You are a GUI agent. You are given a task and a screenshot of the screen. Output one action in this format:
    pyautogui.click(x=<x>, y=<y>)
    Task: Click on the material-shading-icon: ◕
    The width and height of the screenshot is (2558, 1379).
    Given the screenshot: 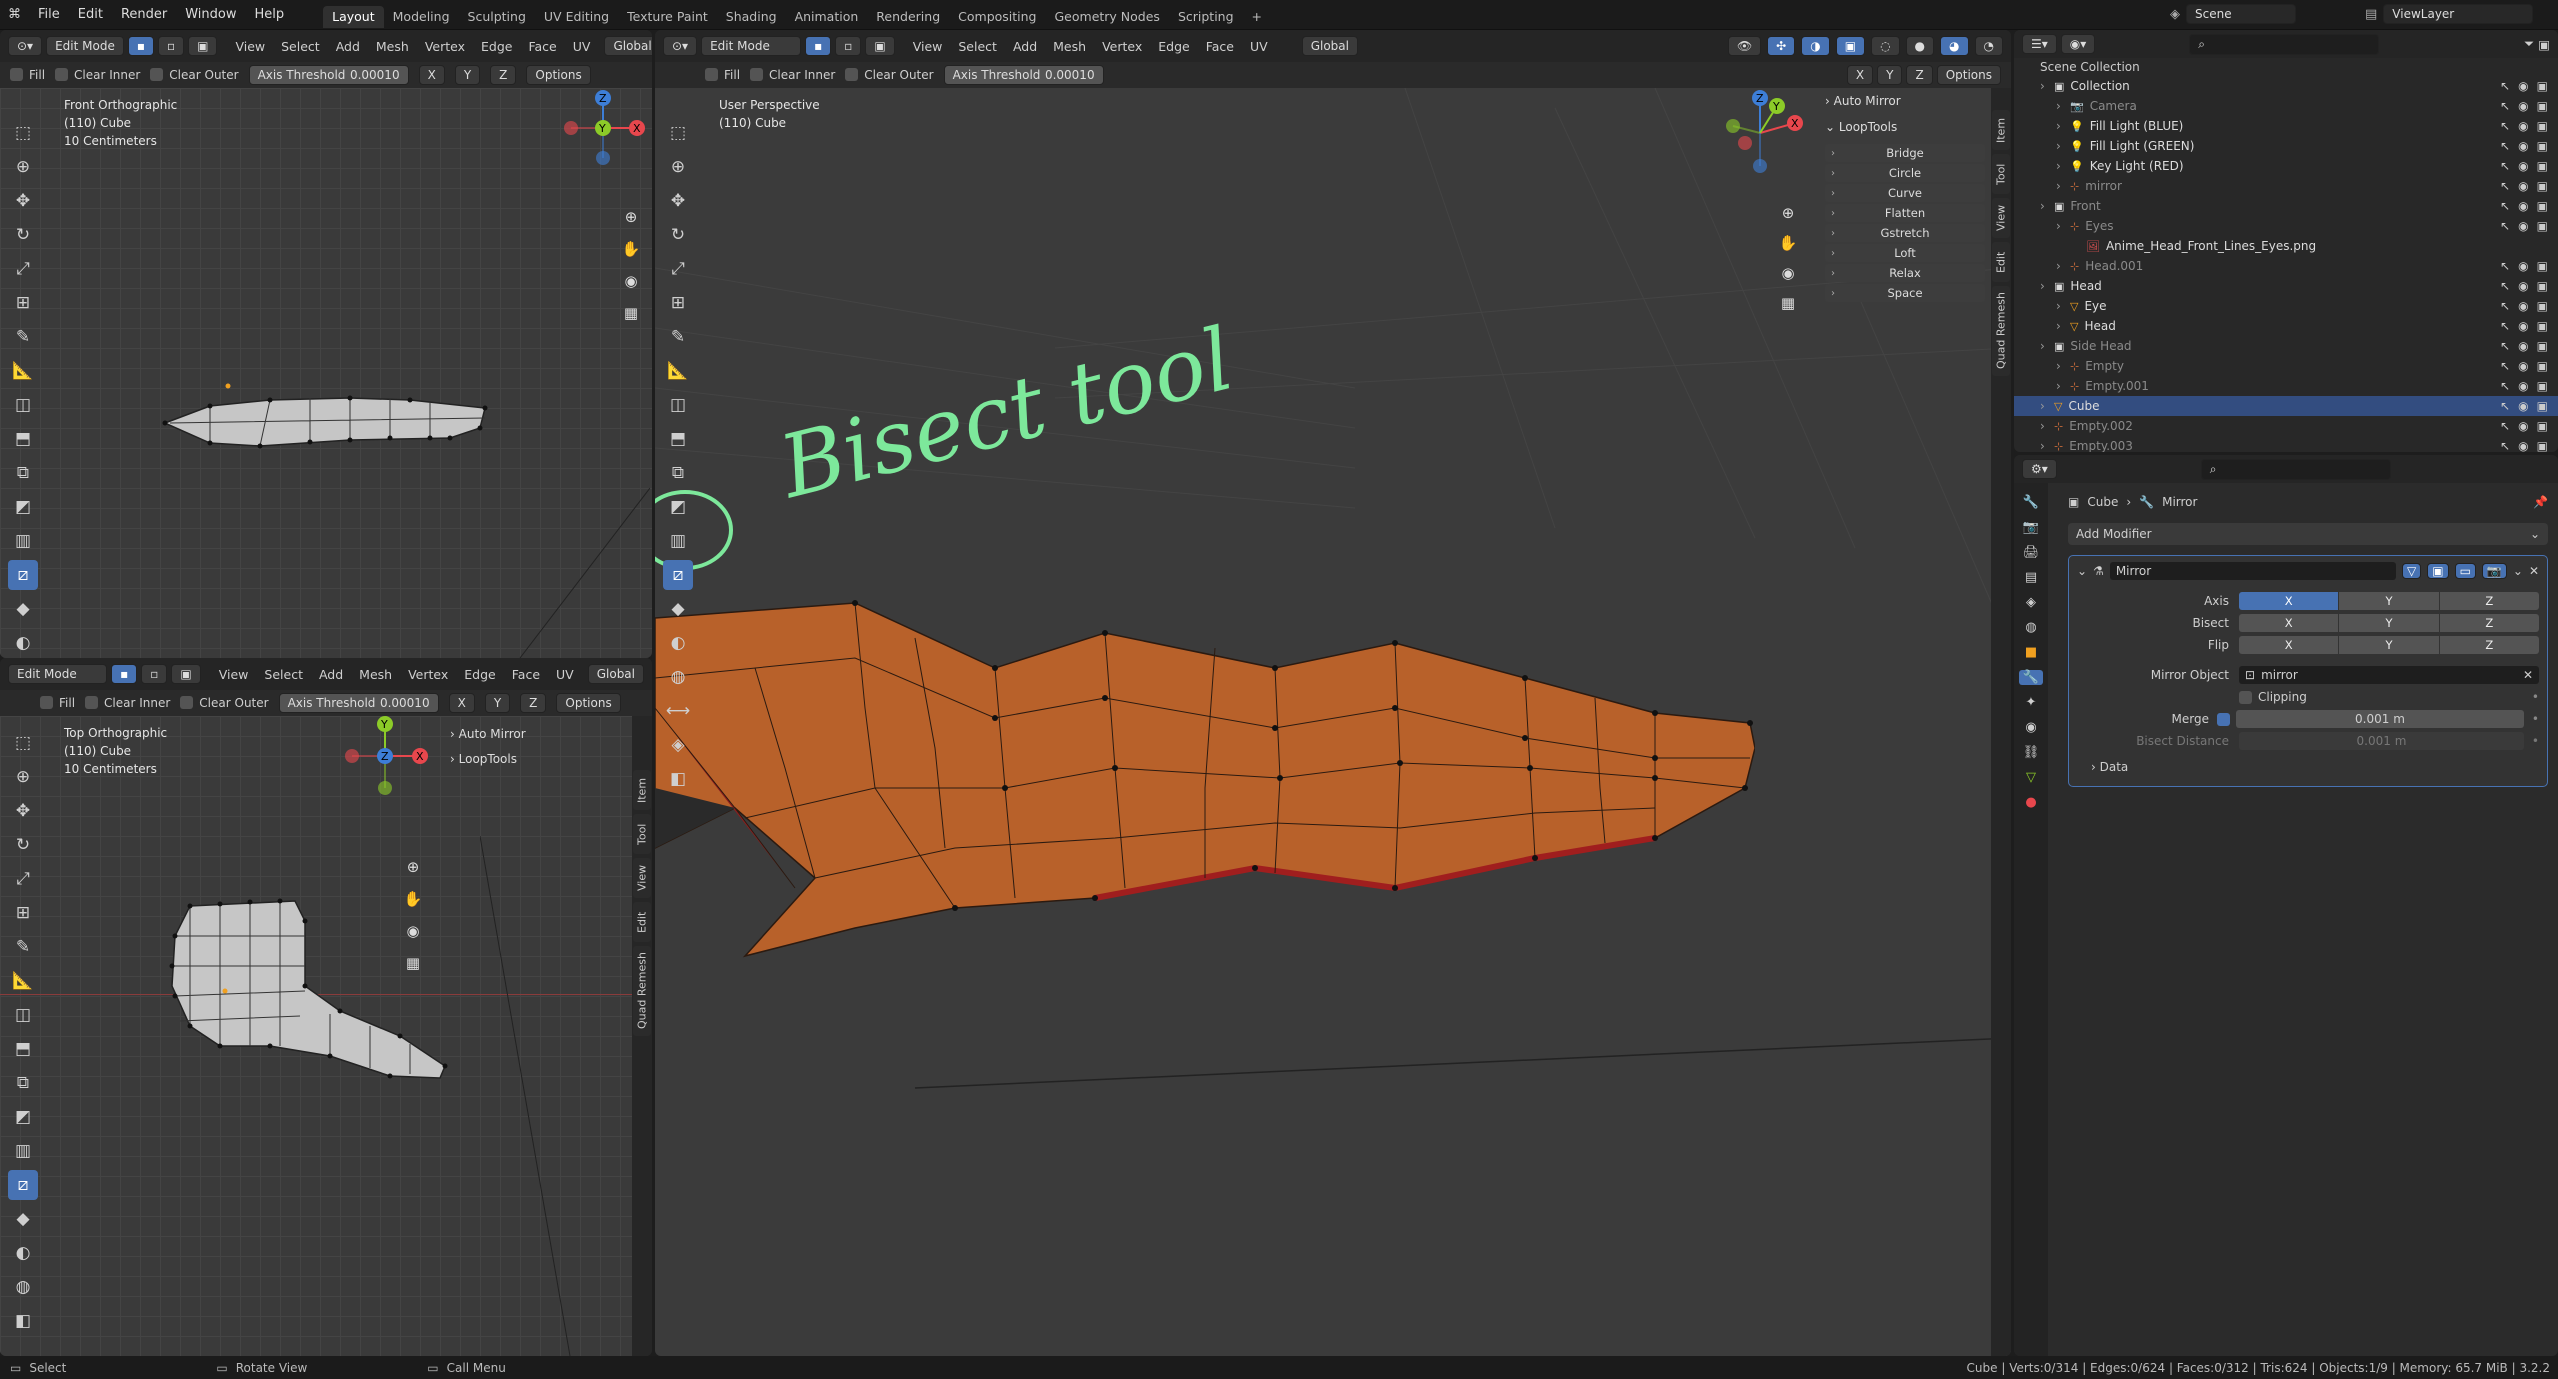 What is the action you would take?
    pyautogui.click(x=1954, y=46)
    